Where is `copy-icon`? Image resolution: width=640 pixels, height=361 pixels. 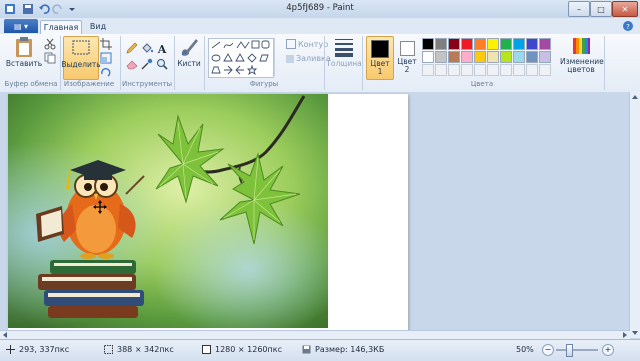
copy-icon is located at coordinates (50, 58).